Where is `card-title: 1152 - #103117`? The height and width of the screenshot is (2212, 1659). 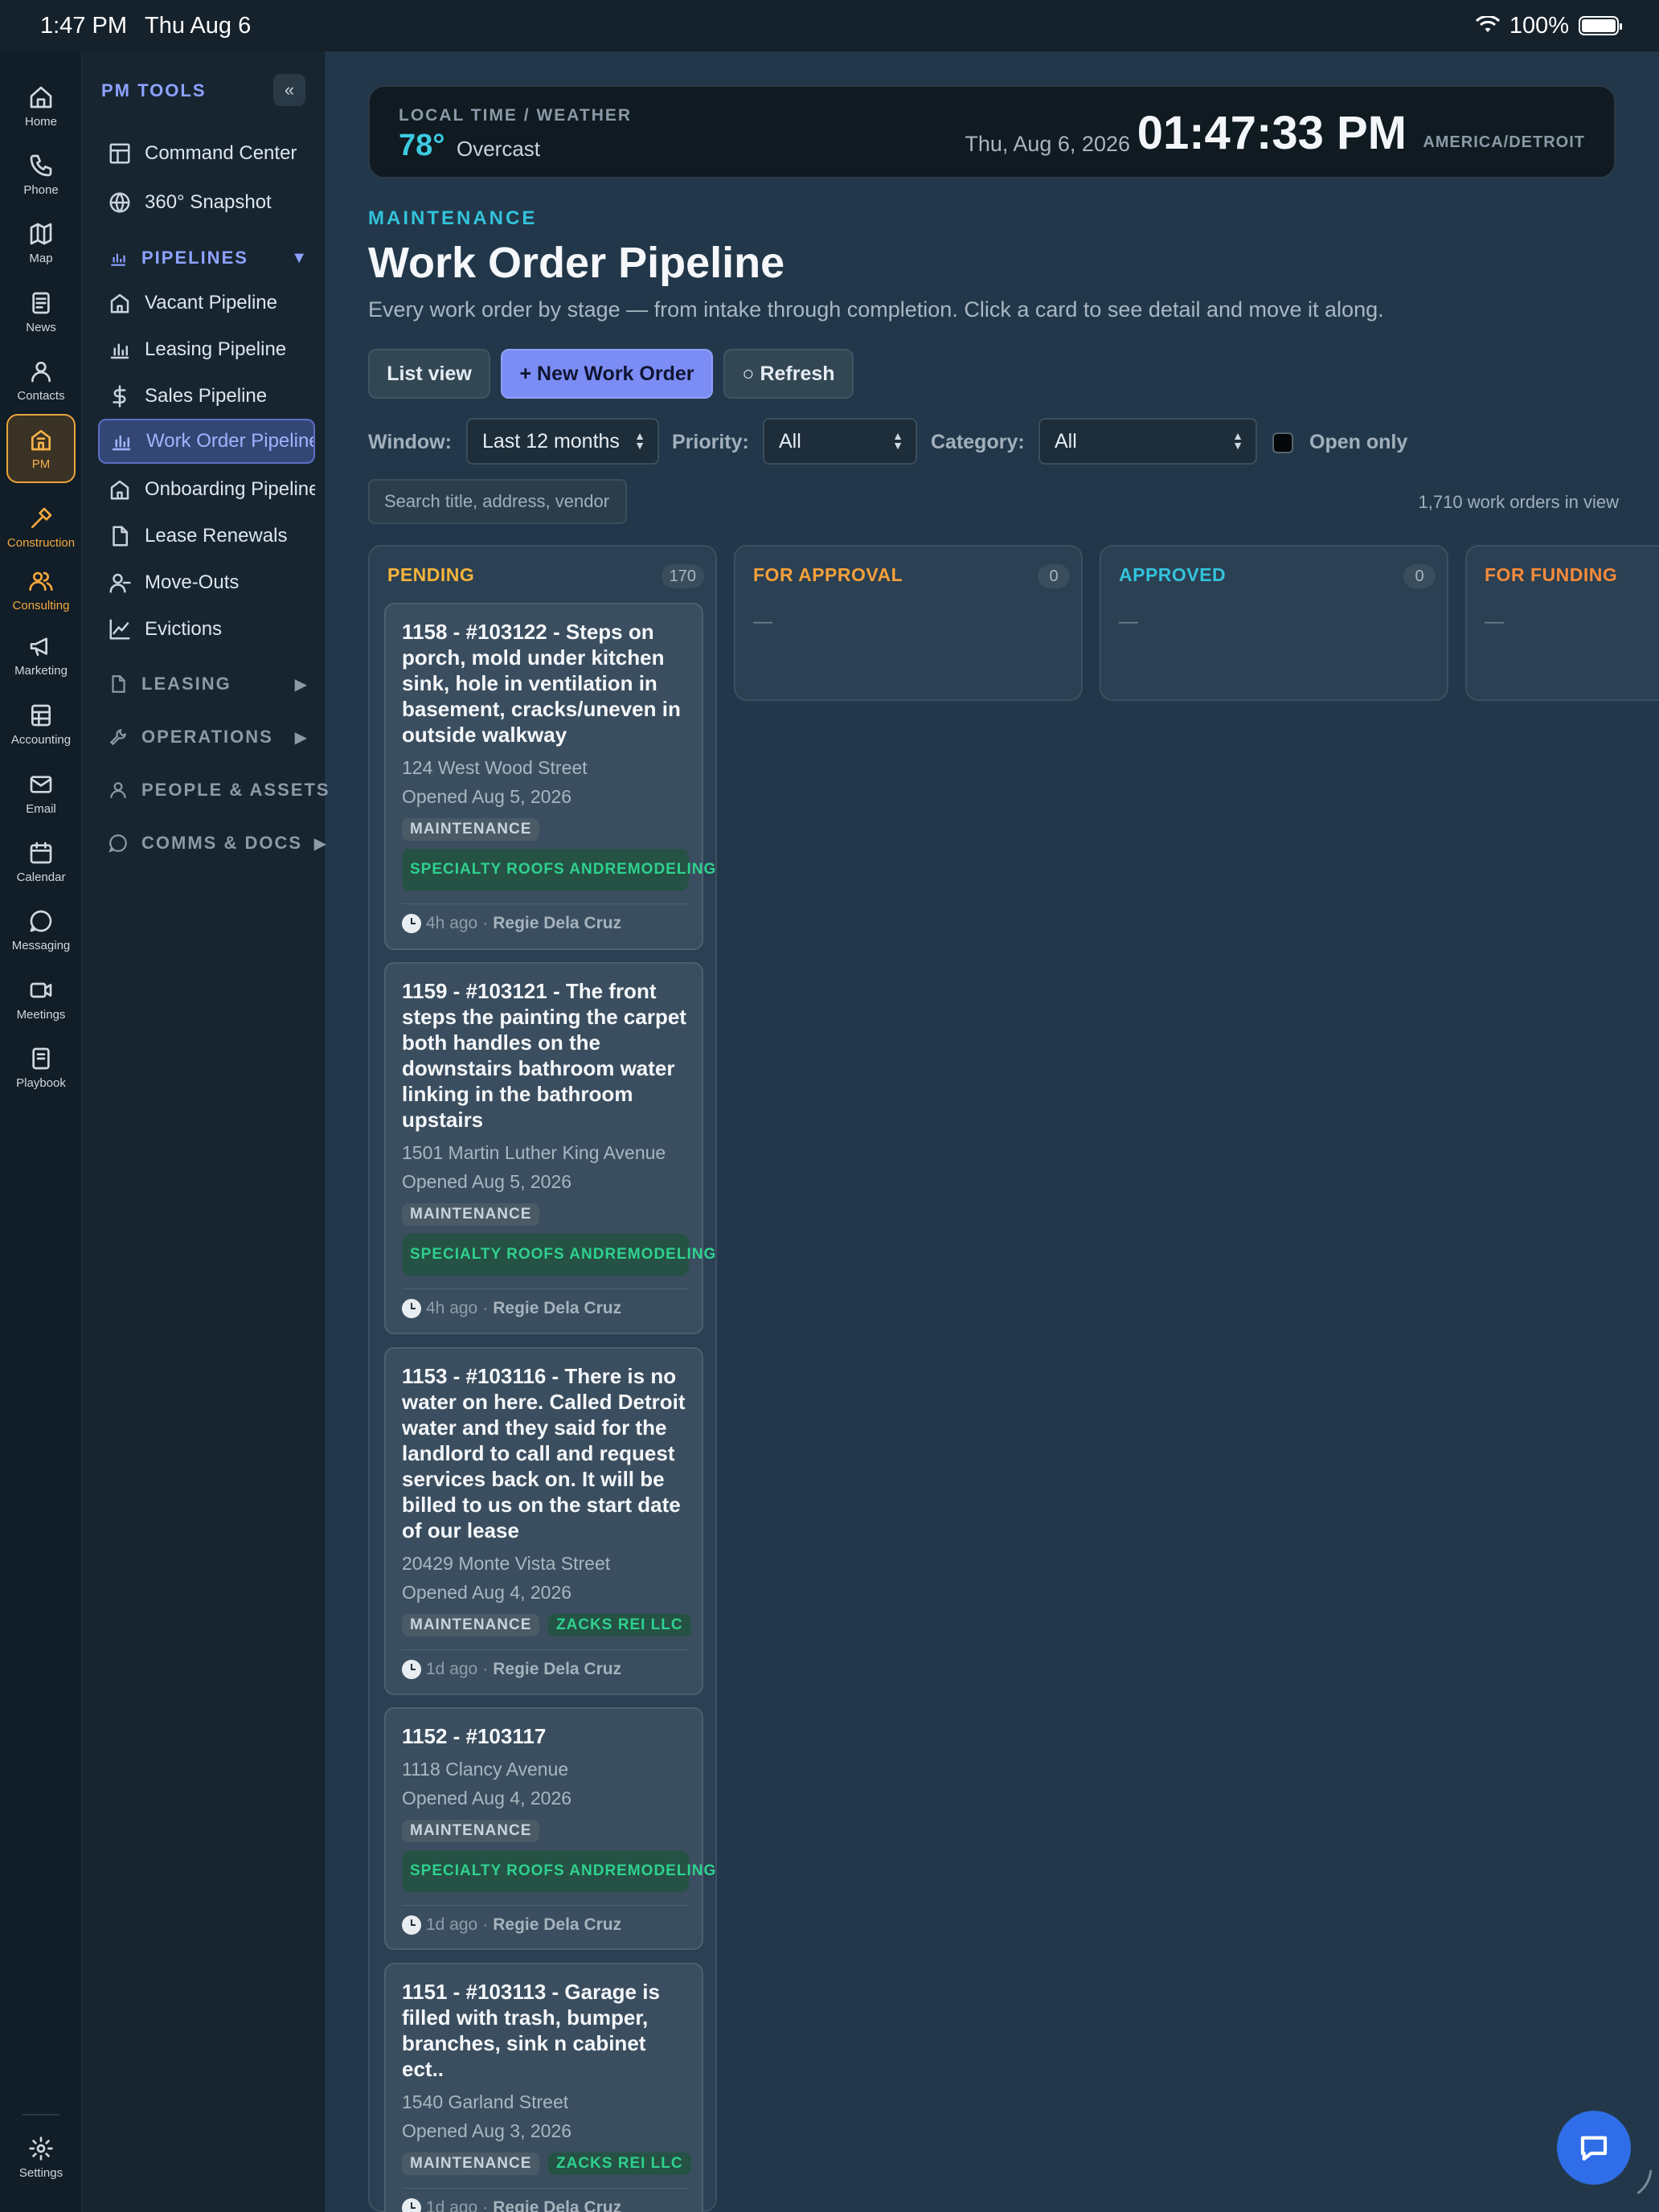 card-title: 1152 - #103117 is located at coordinates (475, 1736).